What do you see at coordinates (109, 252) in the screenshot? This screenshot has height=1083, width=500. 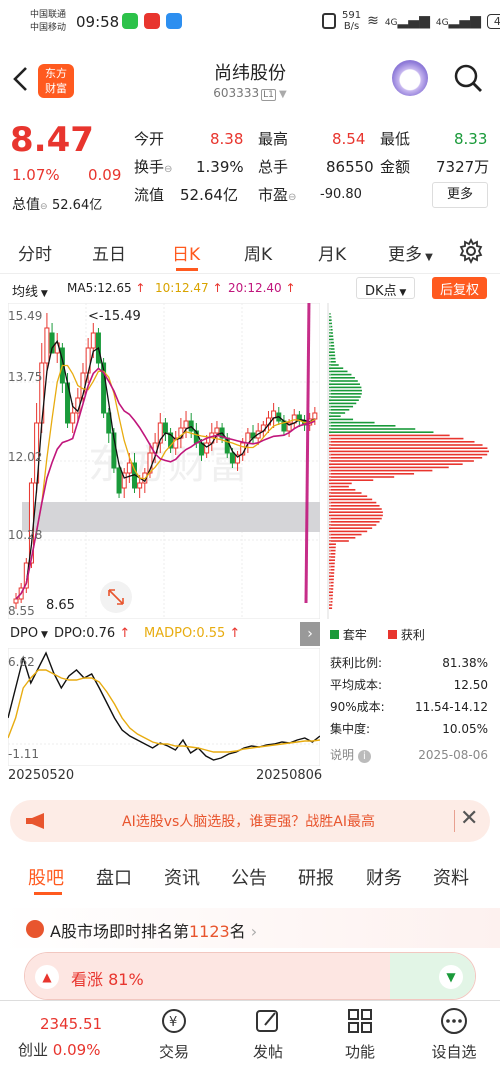 I see `tab-wuri: 五日` at bounding box center [109, 252].